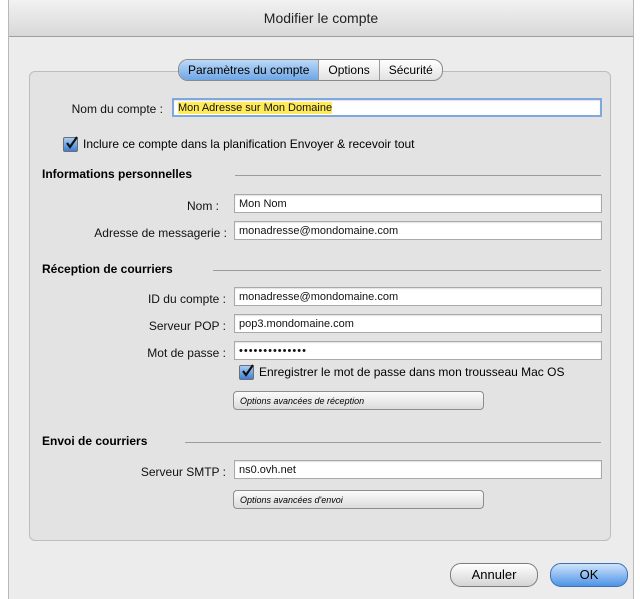 The width and height of the screenshot is (640, 599). What do you see at coordinates (255, 108) in the screenshot?
I see `account-name-value: Mon Adresse sur Mon Domaine` at bounding box center [255, 108].